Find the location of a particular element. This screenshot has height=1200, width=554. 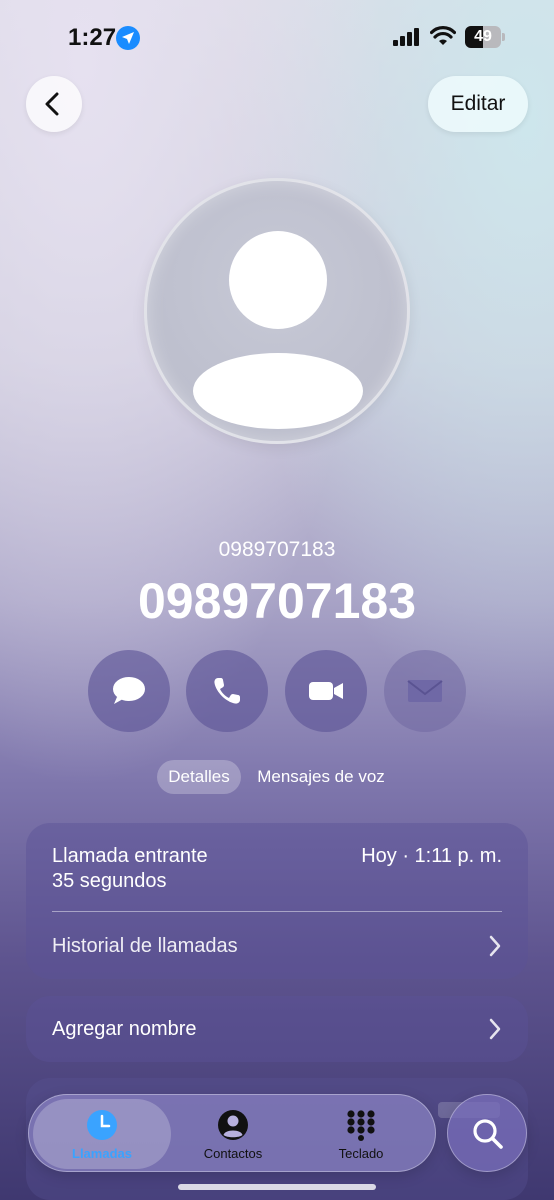

contact-subtitle: 0989707183 is located at coordinates (277, 549).